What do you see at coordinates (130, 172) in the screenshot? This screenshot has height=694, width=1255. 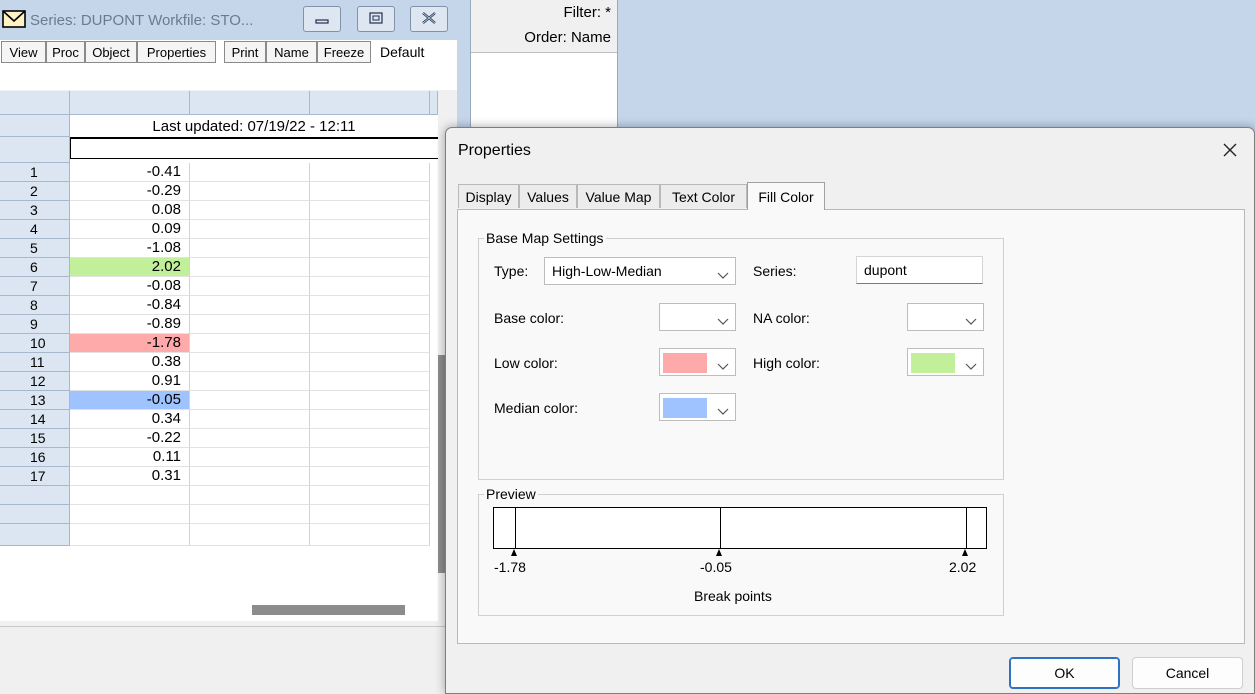 I see `value-cell: -0.41` at bounding box center [130, 172].